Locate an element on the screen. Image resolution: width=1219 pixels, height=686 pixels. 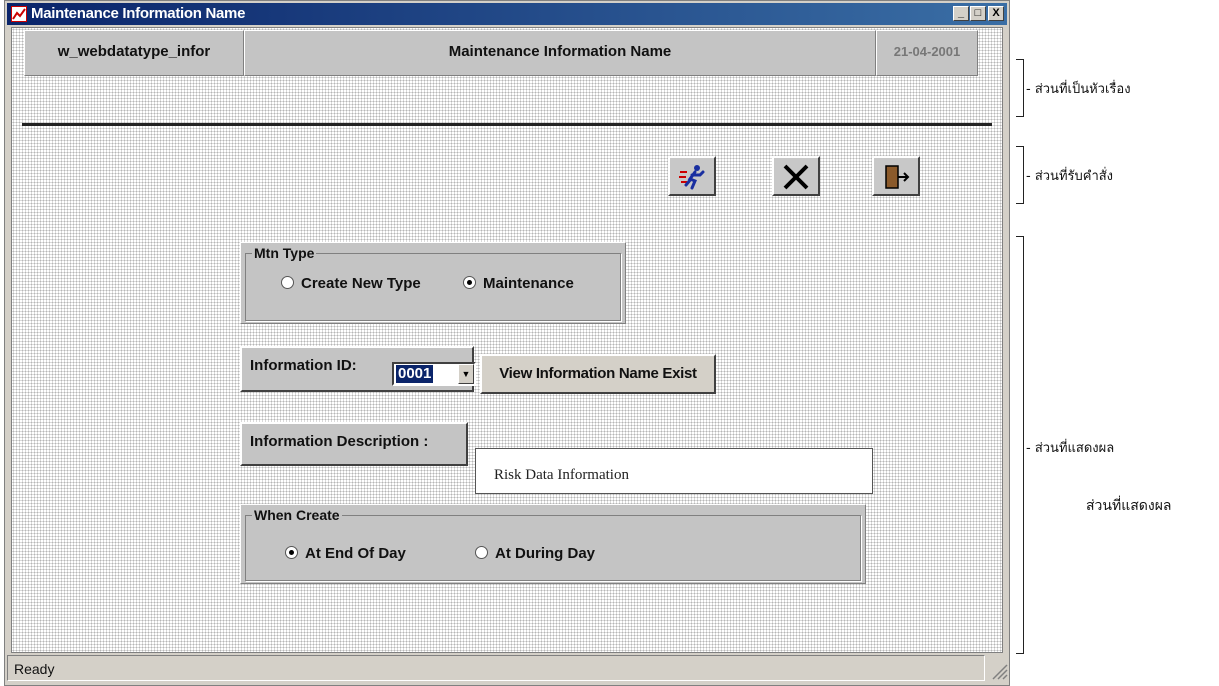
display-section-annotation: - ส่วนที่แสดงผล is located at coordinates (1070, 448).